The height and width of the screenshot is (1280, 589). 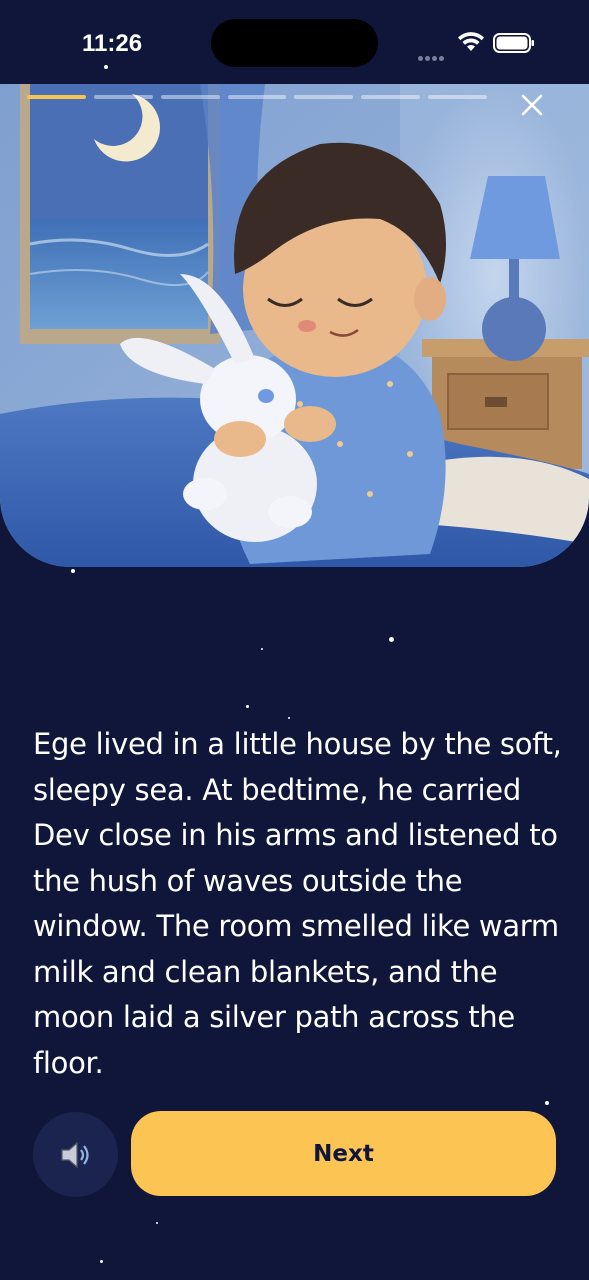 I want to click on close-icon, so click(x=532, y=105).